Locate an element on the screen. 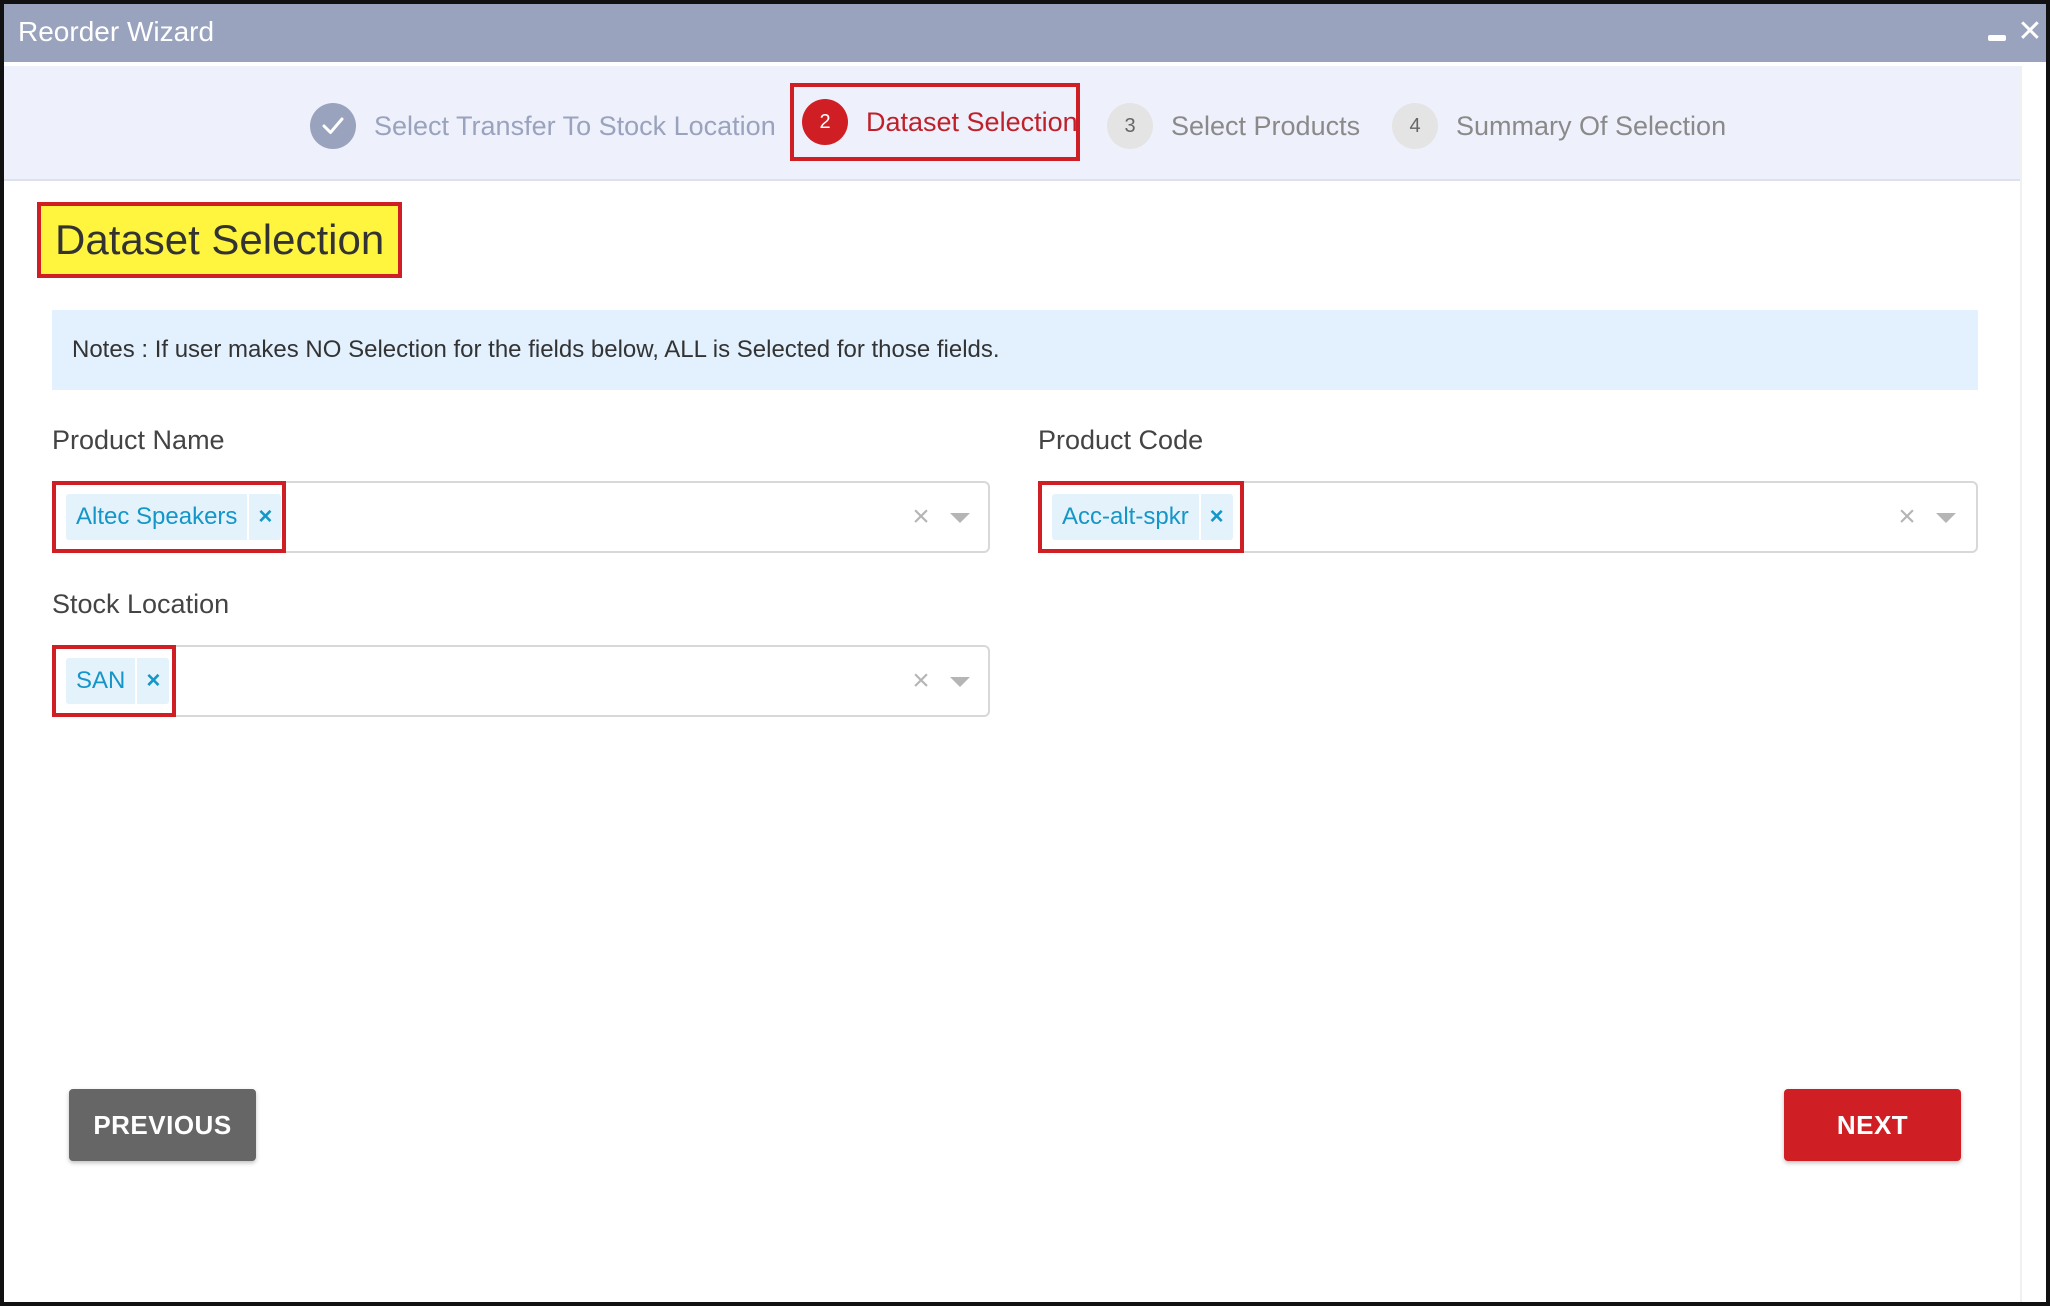 The width and height of the screenshot is (2050, 1306). stock-location-select: SAN × × is located at coordinates (521, 681).